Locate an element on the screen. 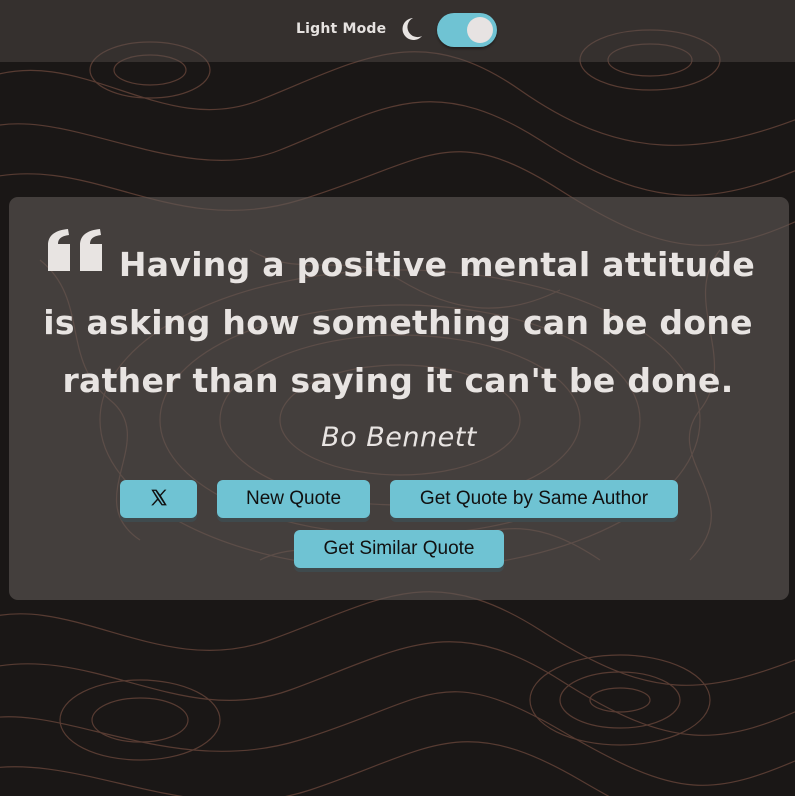  mode-label: Light Mode is located at coordinates (341, 29).